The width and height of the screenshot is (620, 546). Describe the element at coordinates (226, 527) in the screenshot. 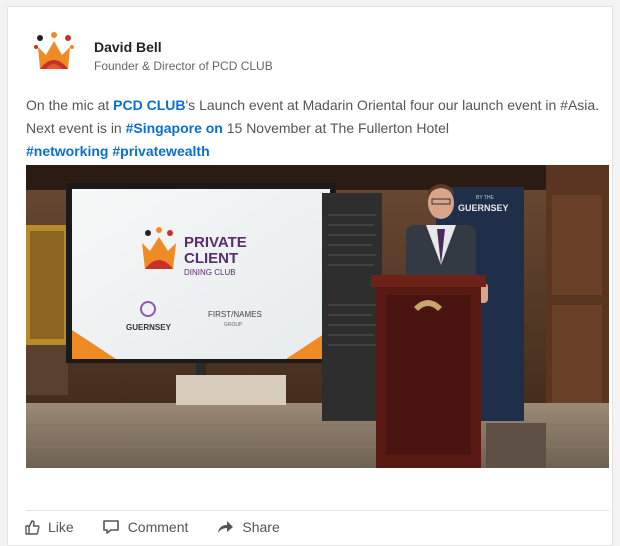

I see `share-arrow-icon` at that location.